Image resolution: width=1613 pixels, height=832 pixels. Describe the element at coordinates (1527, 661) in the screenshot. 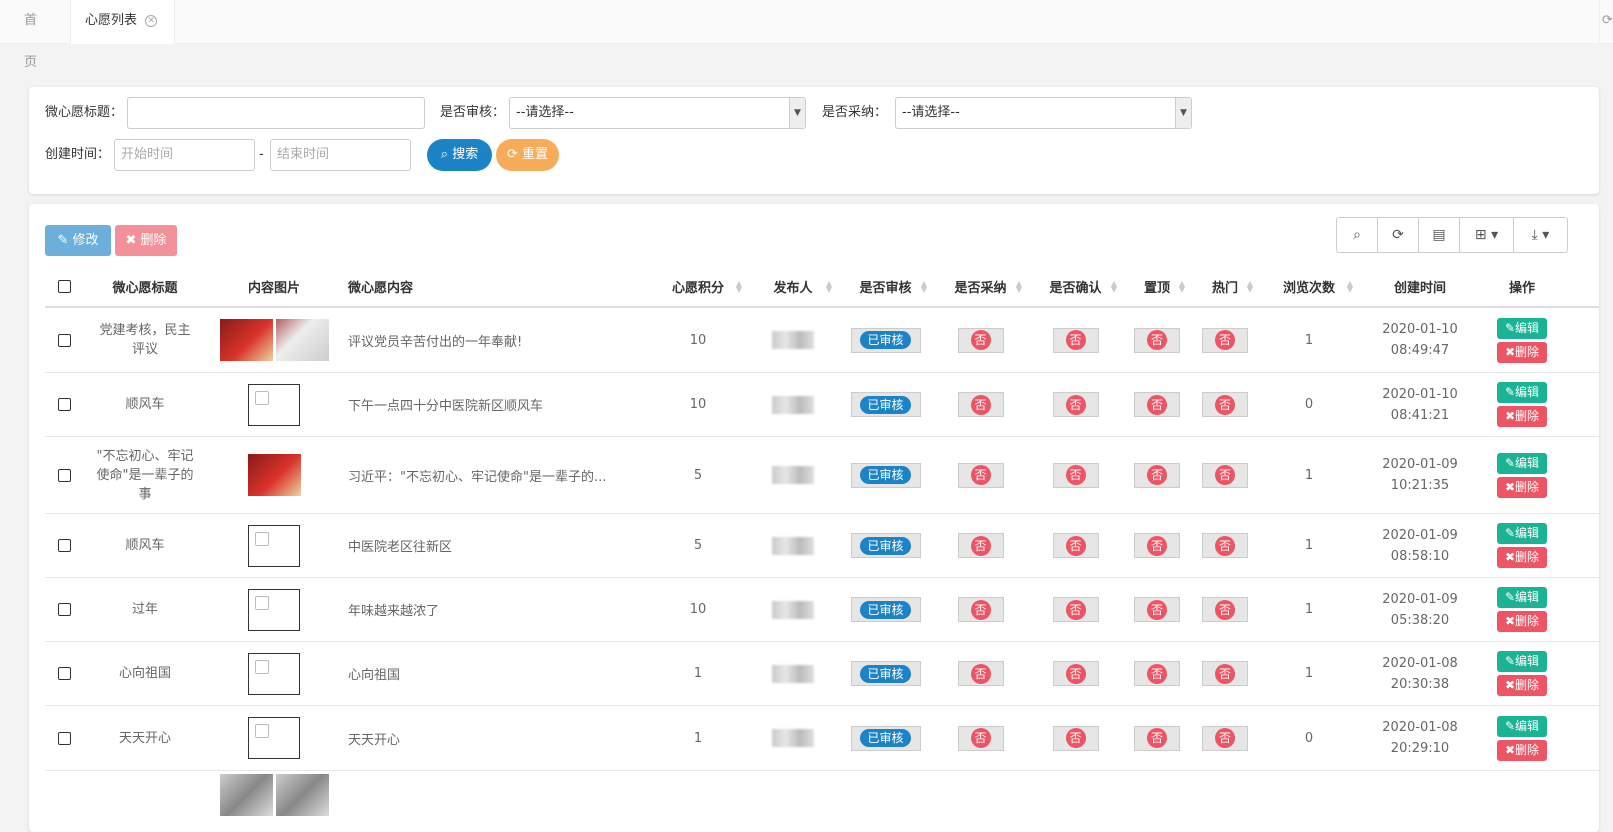

I see `row-edit-label: 编辑` at that location.